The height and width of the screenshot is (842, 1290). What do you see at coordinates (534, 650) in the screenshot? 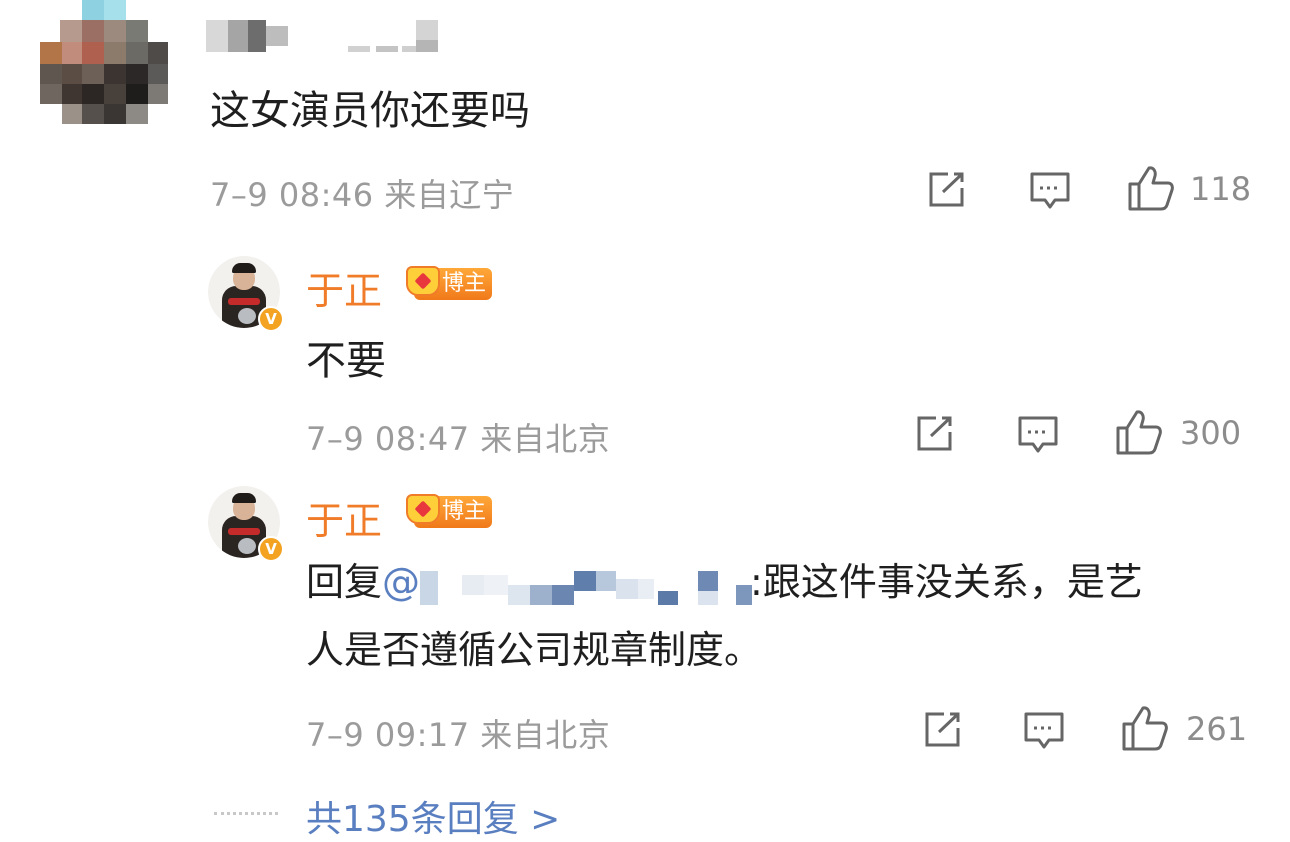
I see `reply-line-2: 人是否遵循公司规章制度。` at bounding box center [534, 650].